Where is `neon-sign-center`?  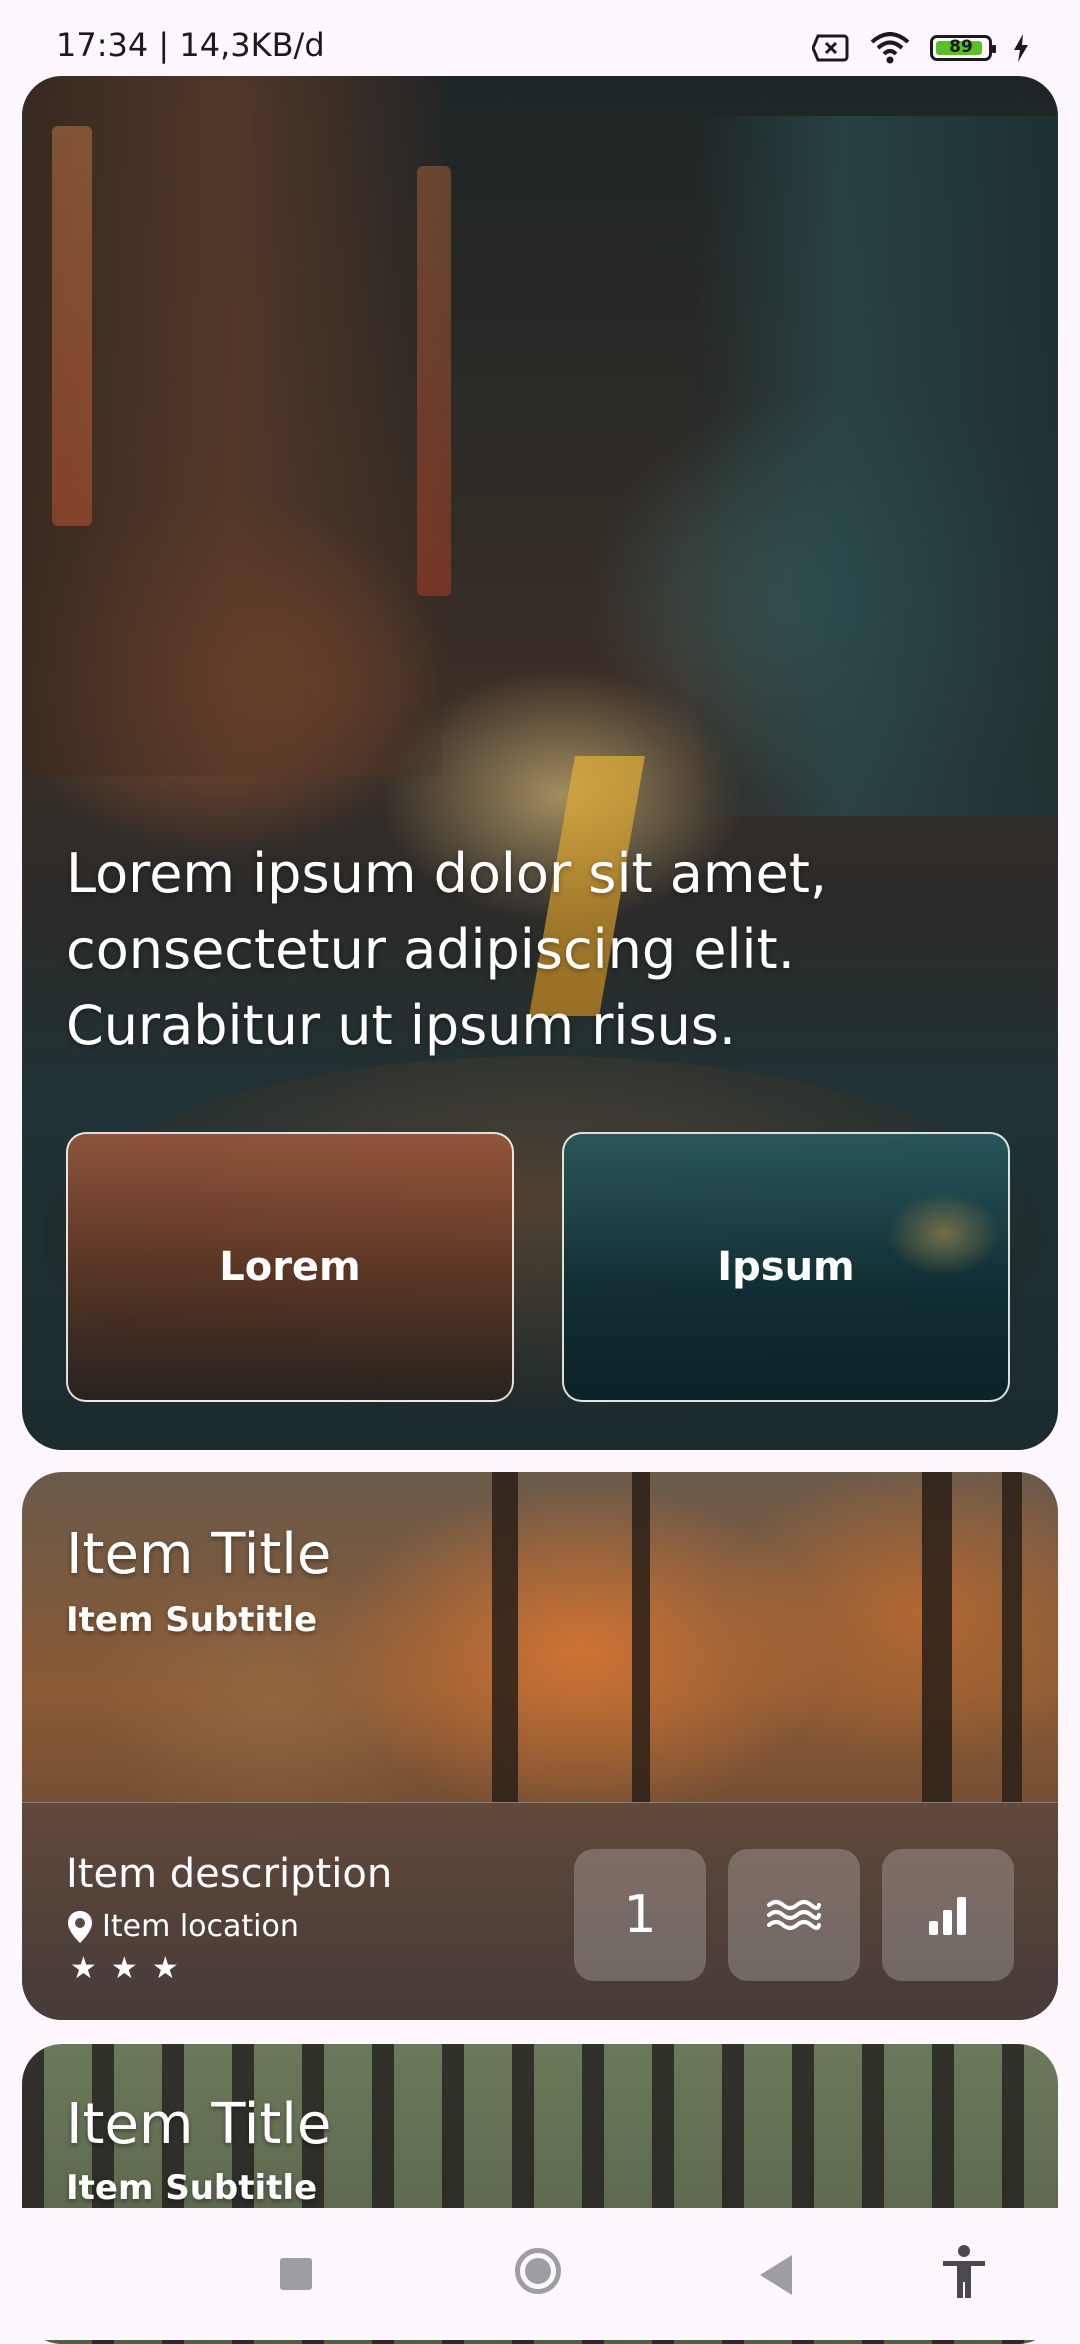
neon-sign-center is located at coordinates (434, 381).